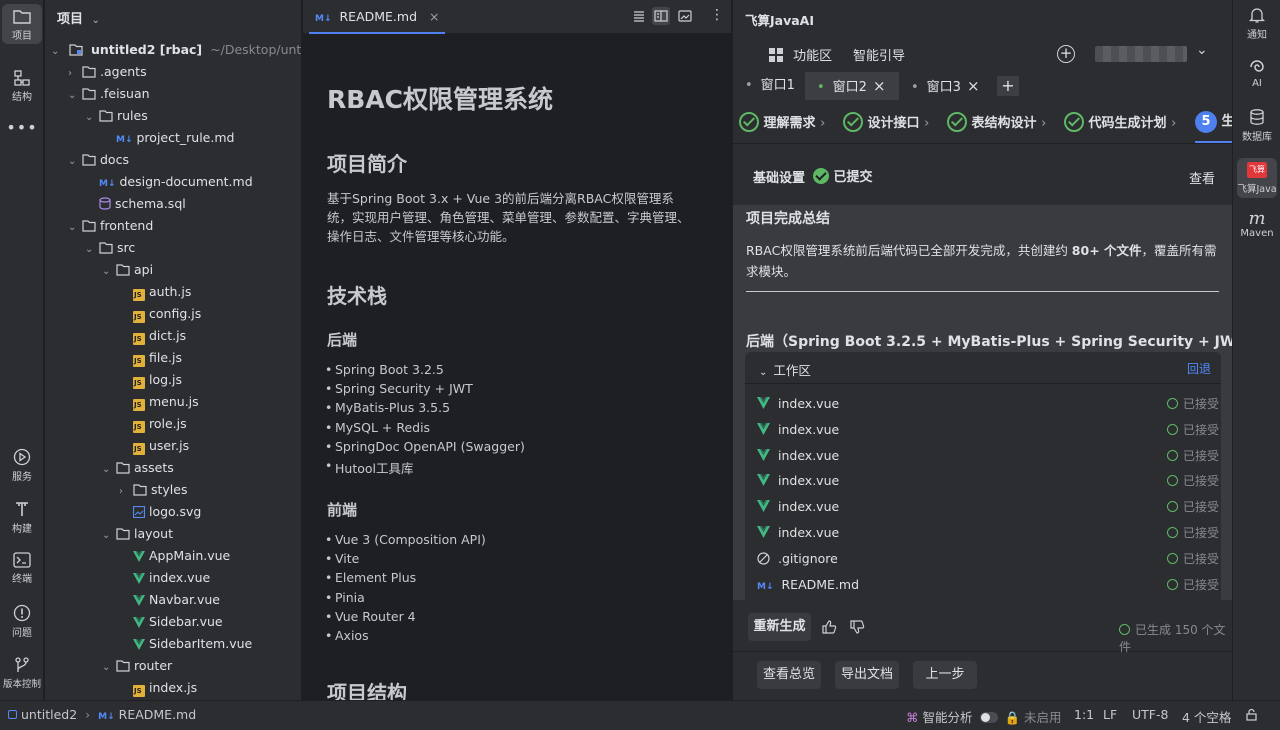 The image size is (1280, 730). Describe the element at coordinates (185, 644) in the screenshot. I see `tree-file: SidebarItem.vue` at that location.